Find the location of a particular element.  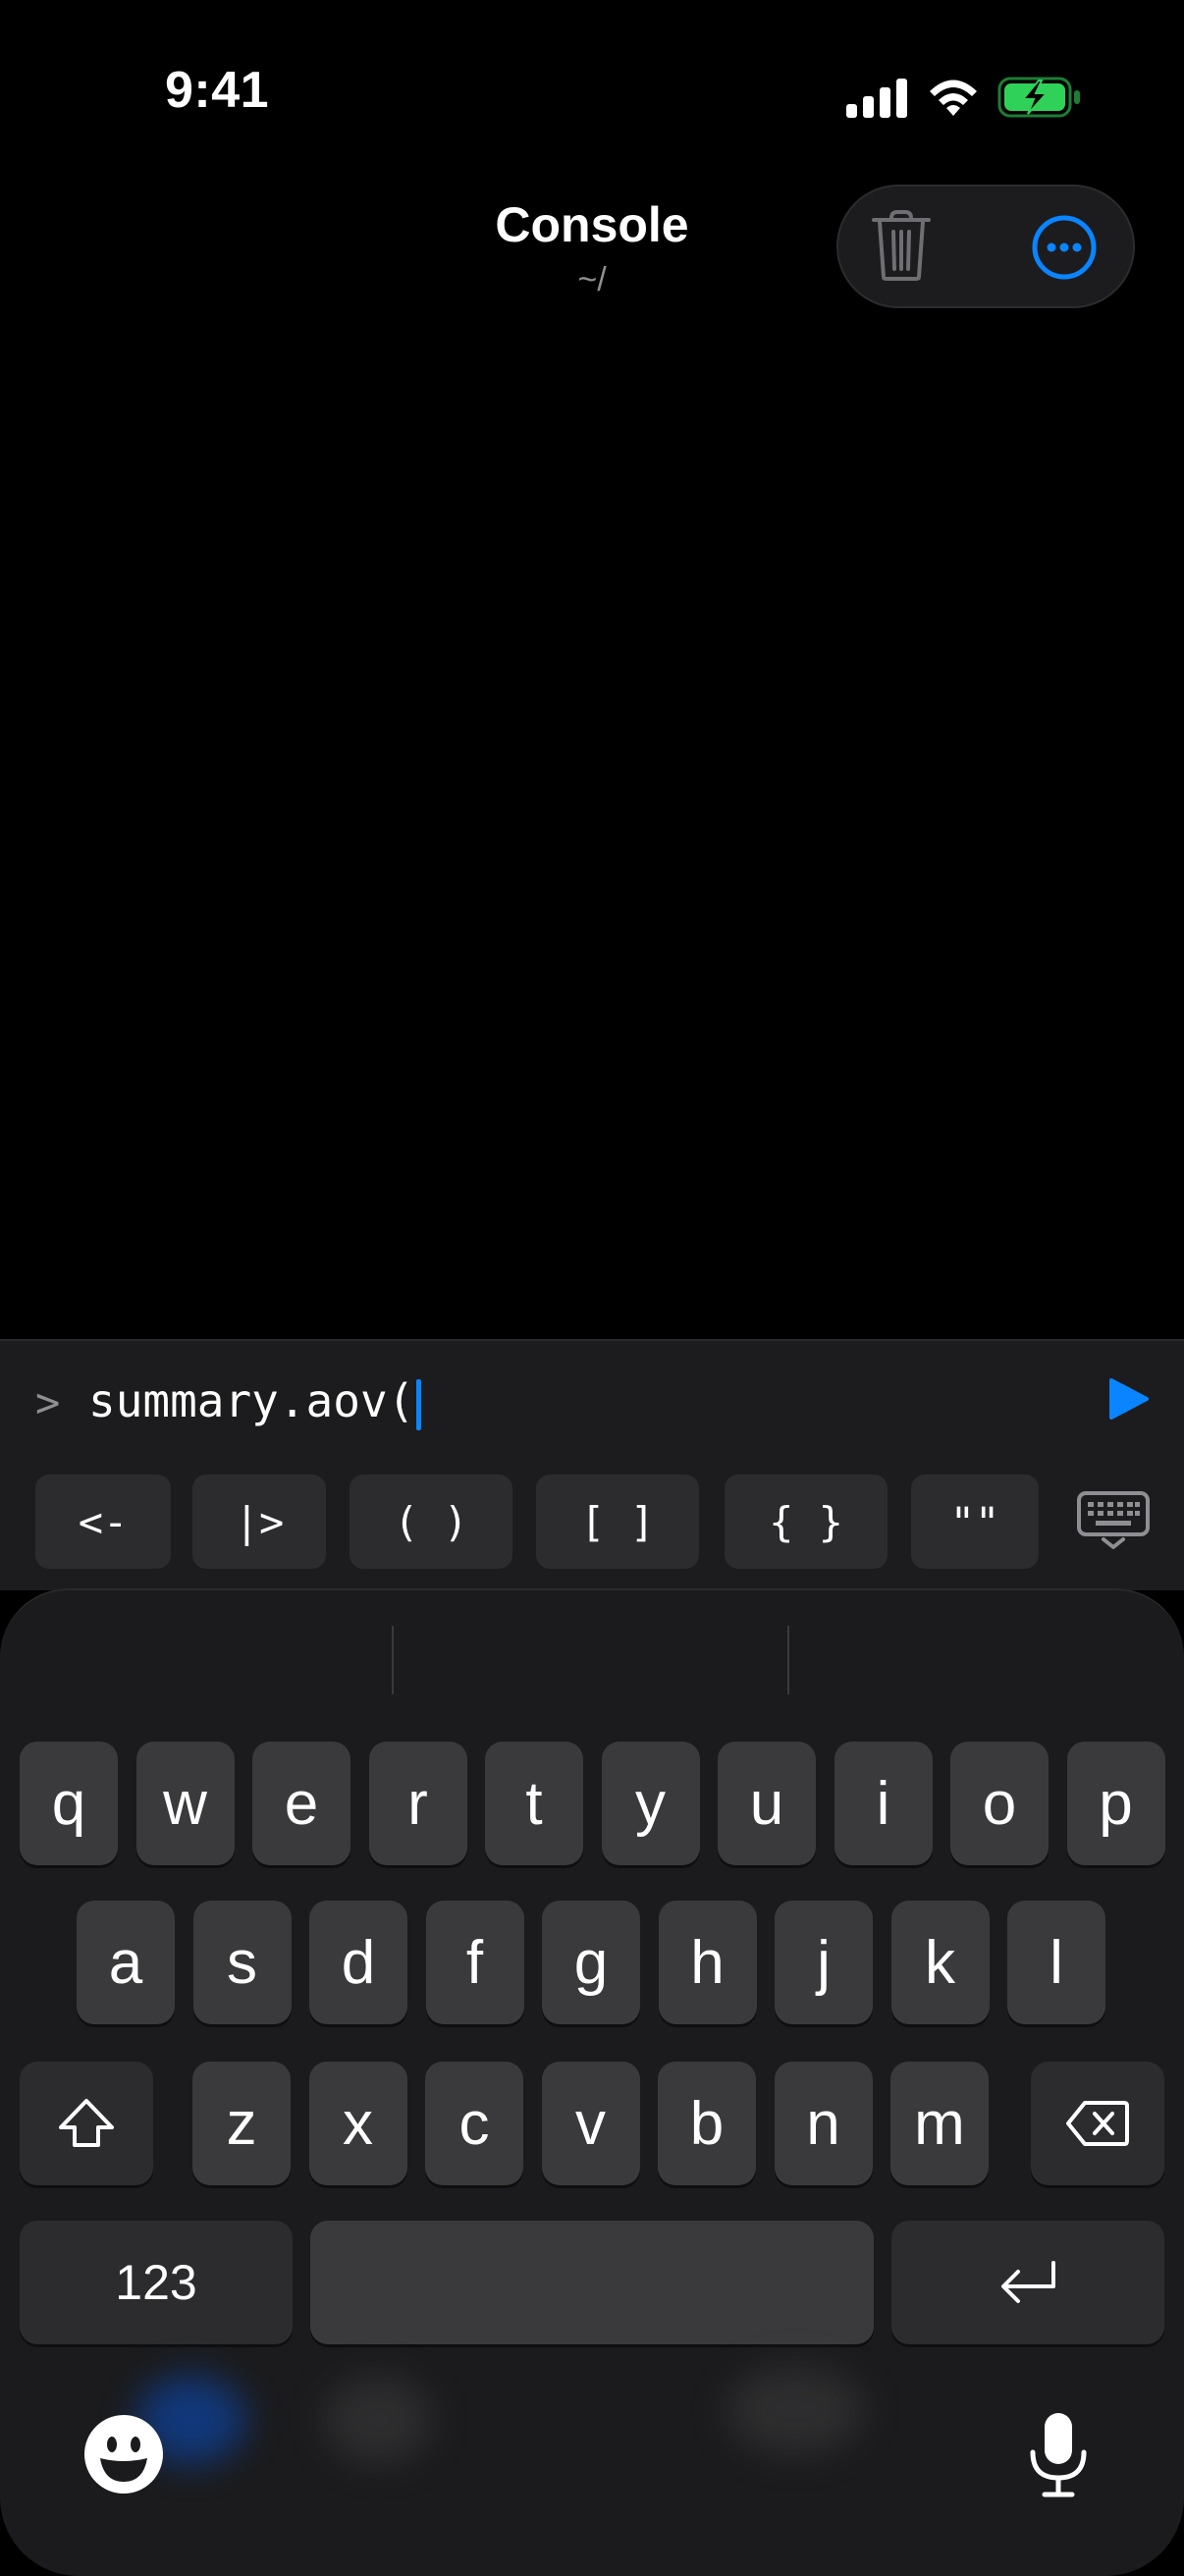

key-t: t is located at coordinates (534, 1803).